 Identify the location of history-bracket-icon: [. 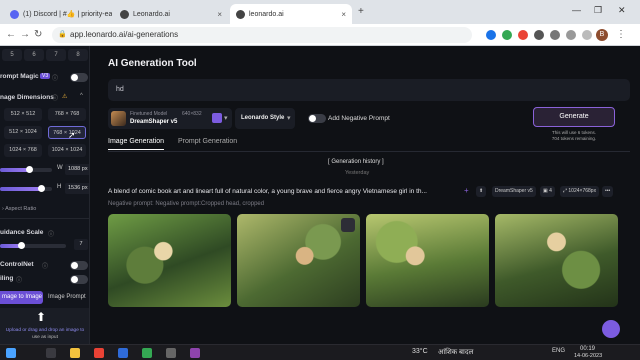
(329, 162).